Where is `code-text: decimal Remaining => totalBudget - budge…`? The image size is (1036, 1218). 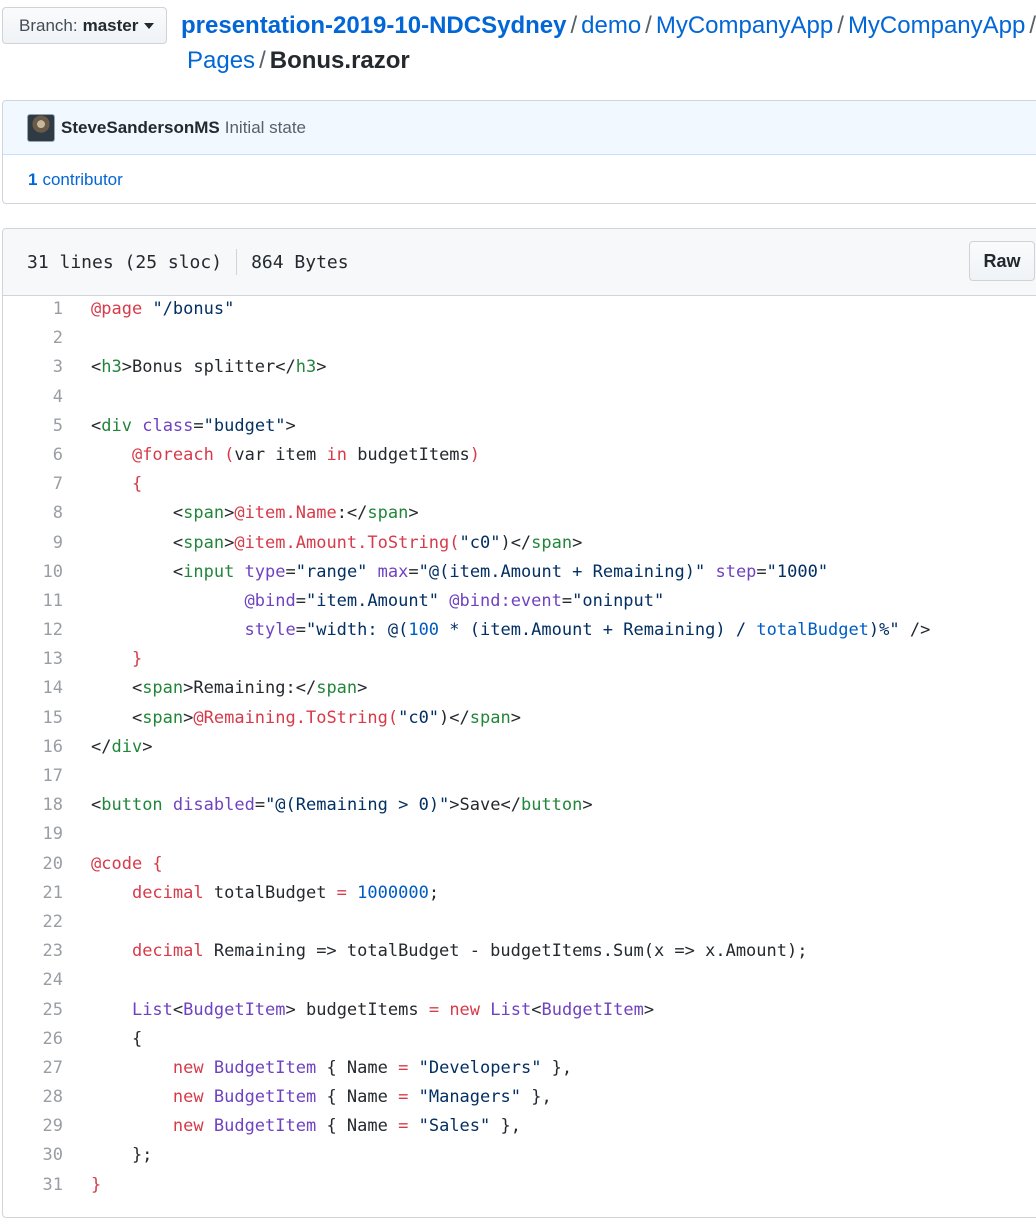
code-text: decimal Remaining => totalBudget - budge… is located at coordinates (469, 951).